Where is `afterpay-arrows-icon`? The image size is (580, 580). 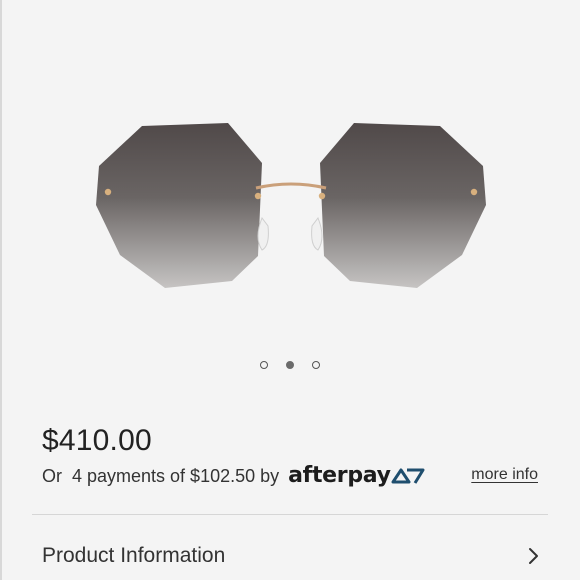 afterpay-arrows-icon is located at coordinates (408, 476).